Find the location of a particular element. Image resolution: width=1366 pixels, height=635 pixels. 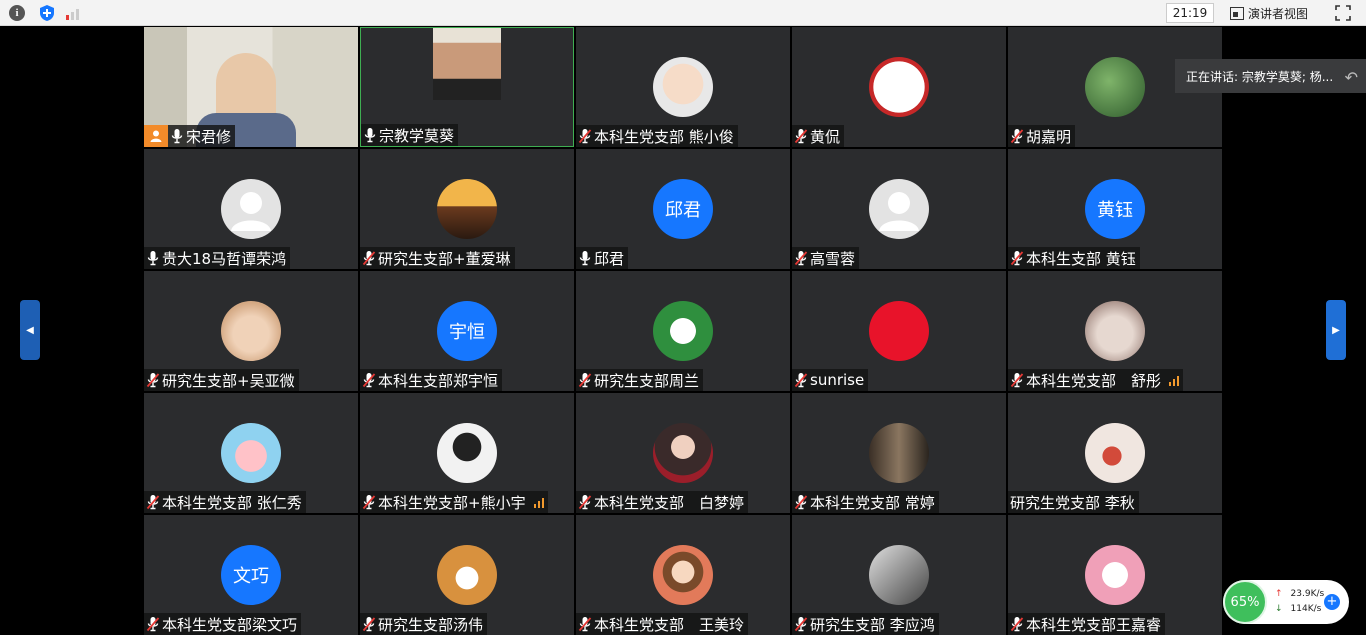

participant-tile: 本科生党支部 张仁秀 is located at coordinates (251, 453).